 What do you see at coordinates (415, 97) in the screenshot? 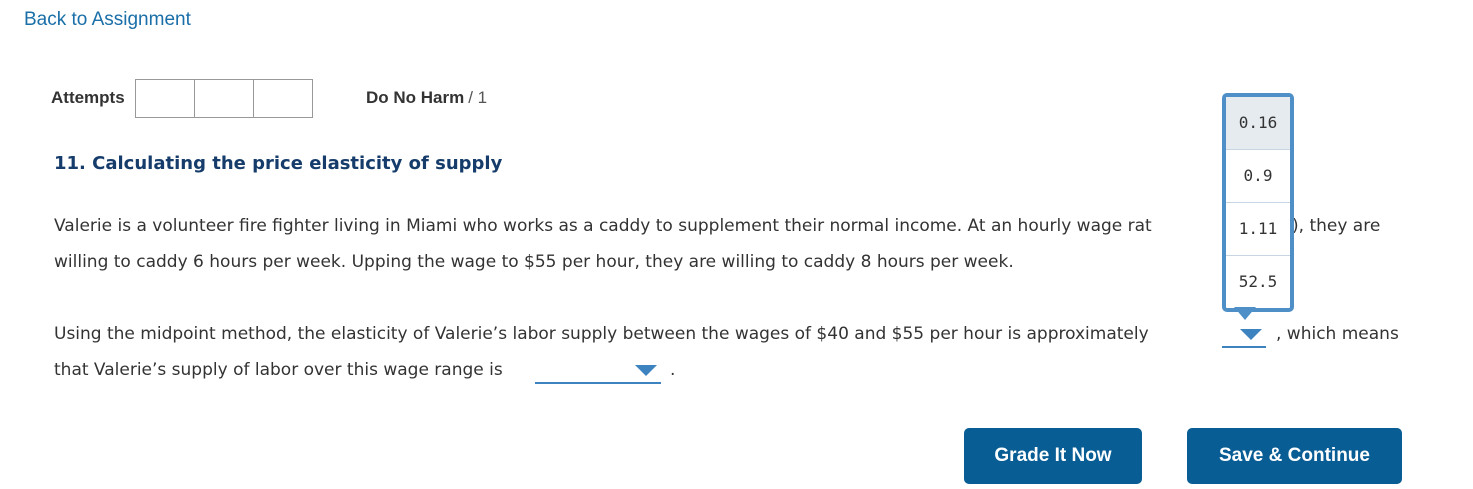
I see `policy-label: Do No Harm` at bounding box center [415, 97].